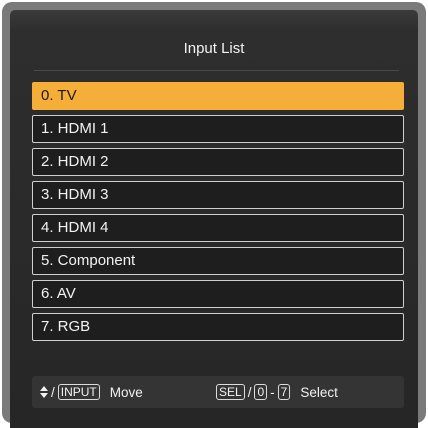  What do you see at coordinates (78, 392) in the screenshot?
I see `input-key-badge: INPUT` at bounding box center [78, 392].